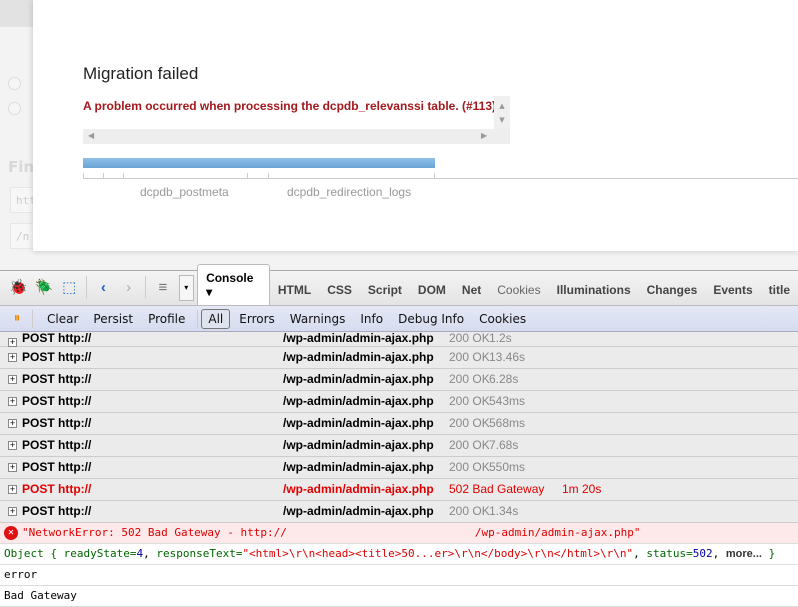 The height and width of the screenshot is (607, 798). I want to click on filter-debug-info: Debug Info, so click(431, 319).